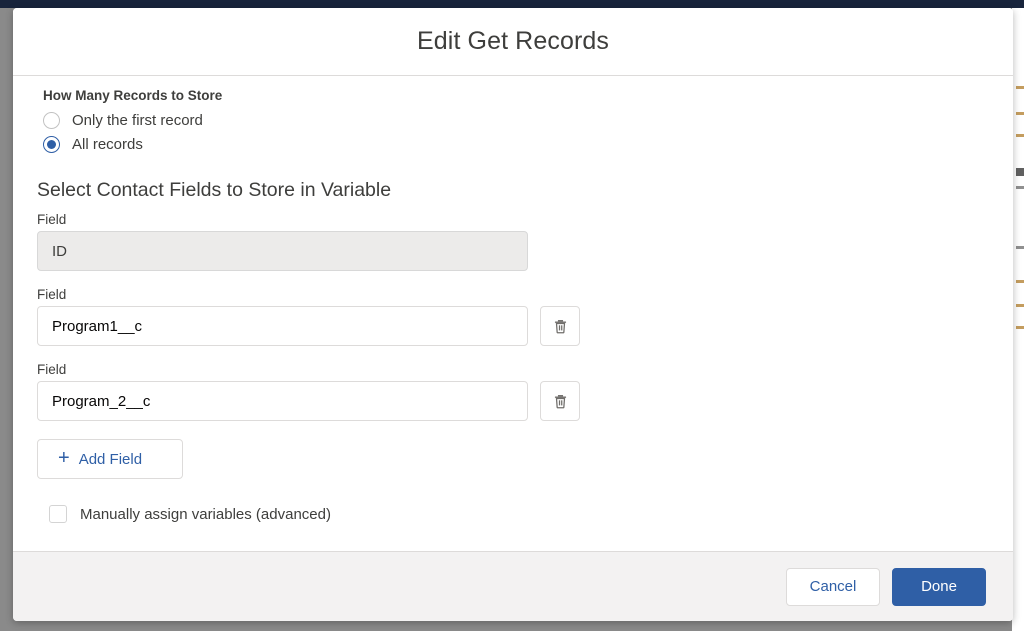  I want to click on field-label-2: Field, so click(52, 294).